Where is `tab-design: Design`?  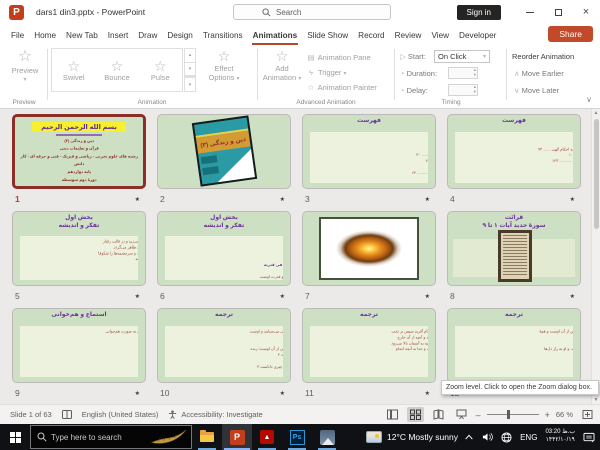 tab-design: Design is located at coordinates (180, 36).